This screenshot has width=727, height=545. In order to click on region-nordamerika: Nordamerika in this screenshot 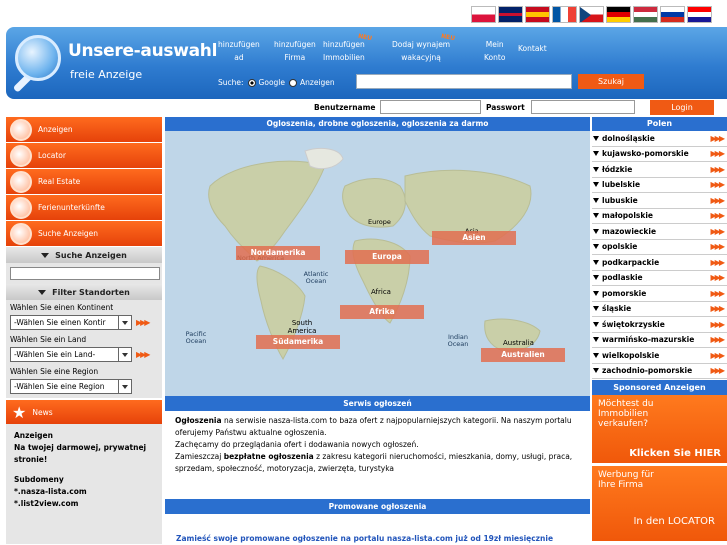, I will do `click(278, 253)`.